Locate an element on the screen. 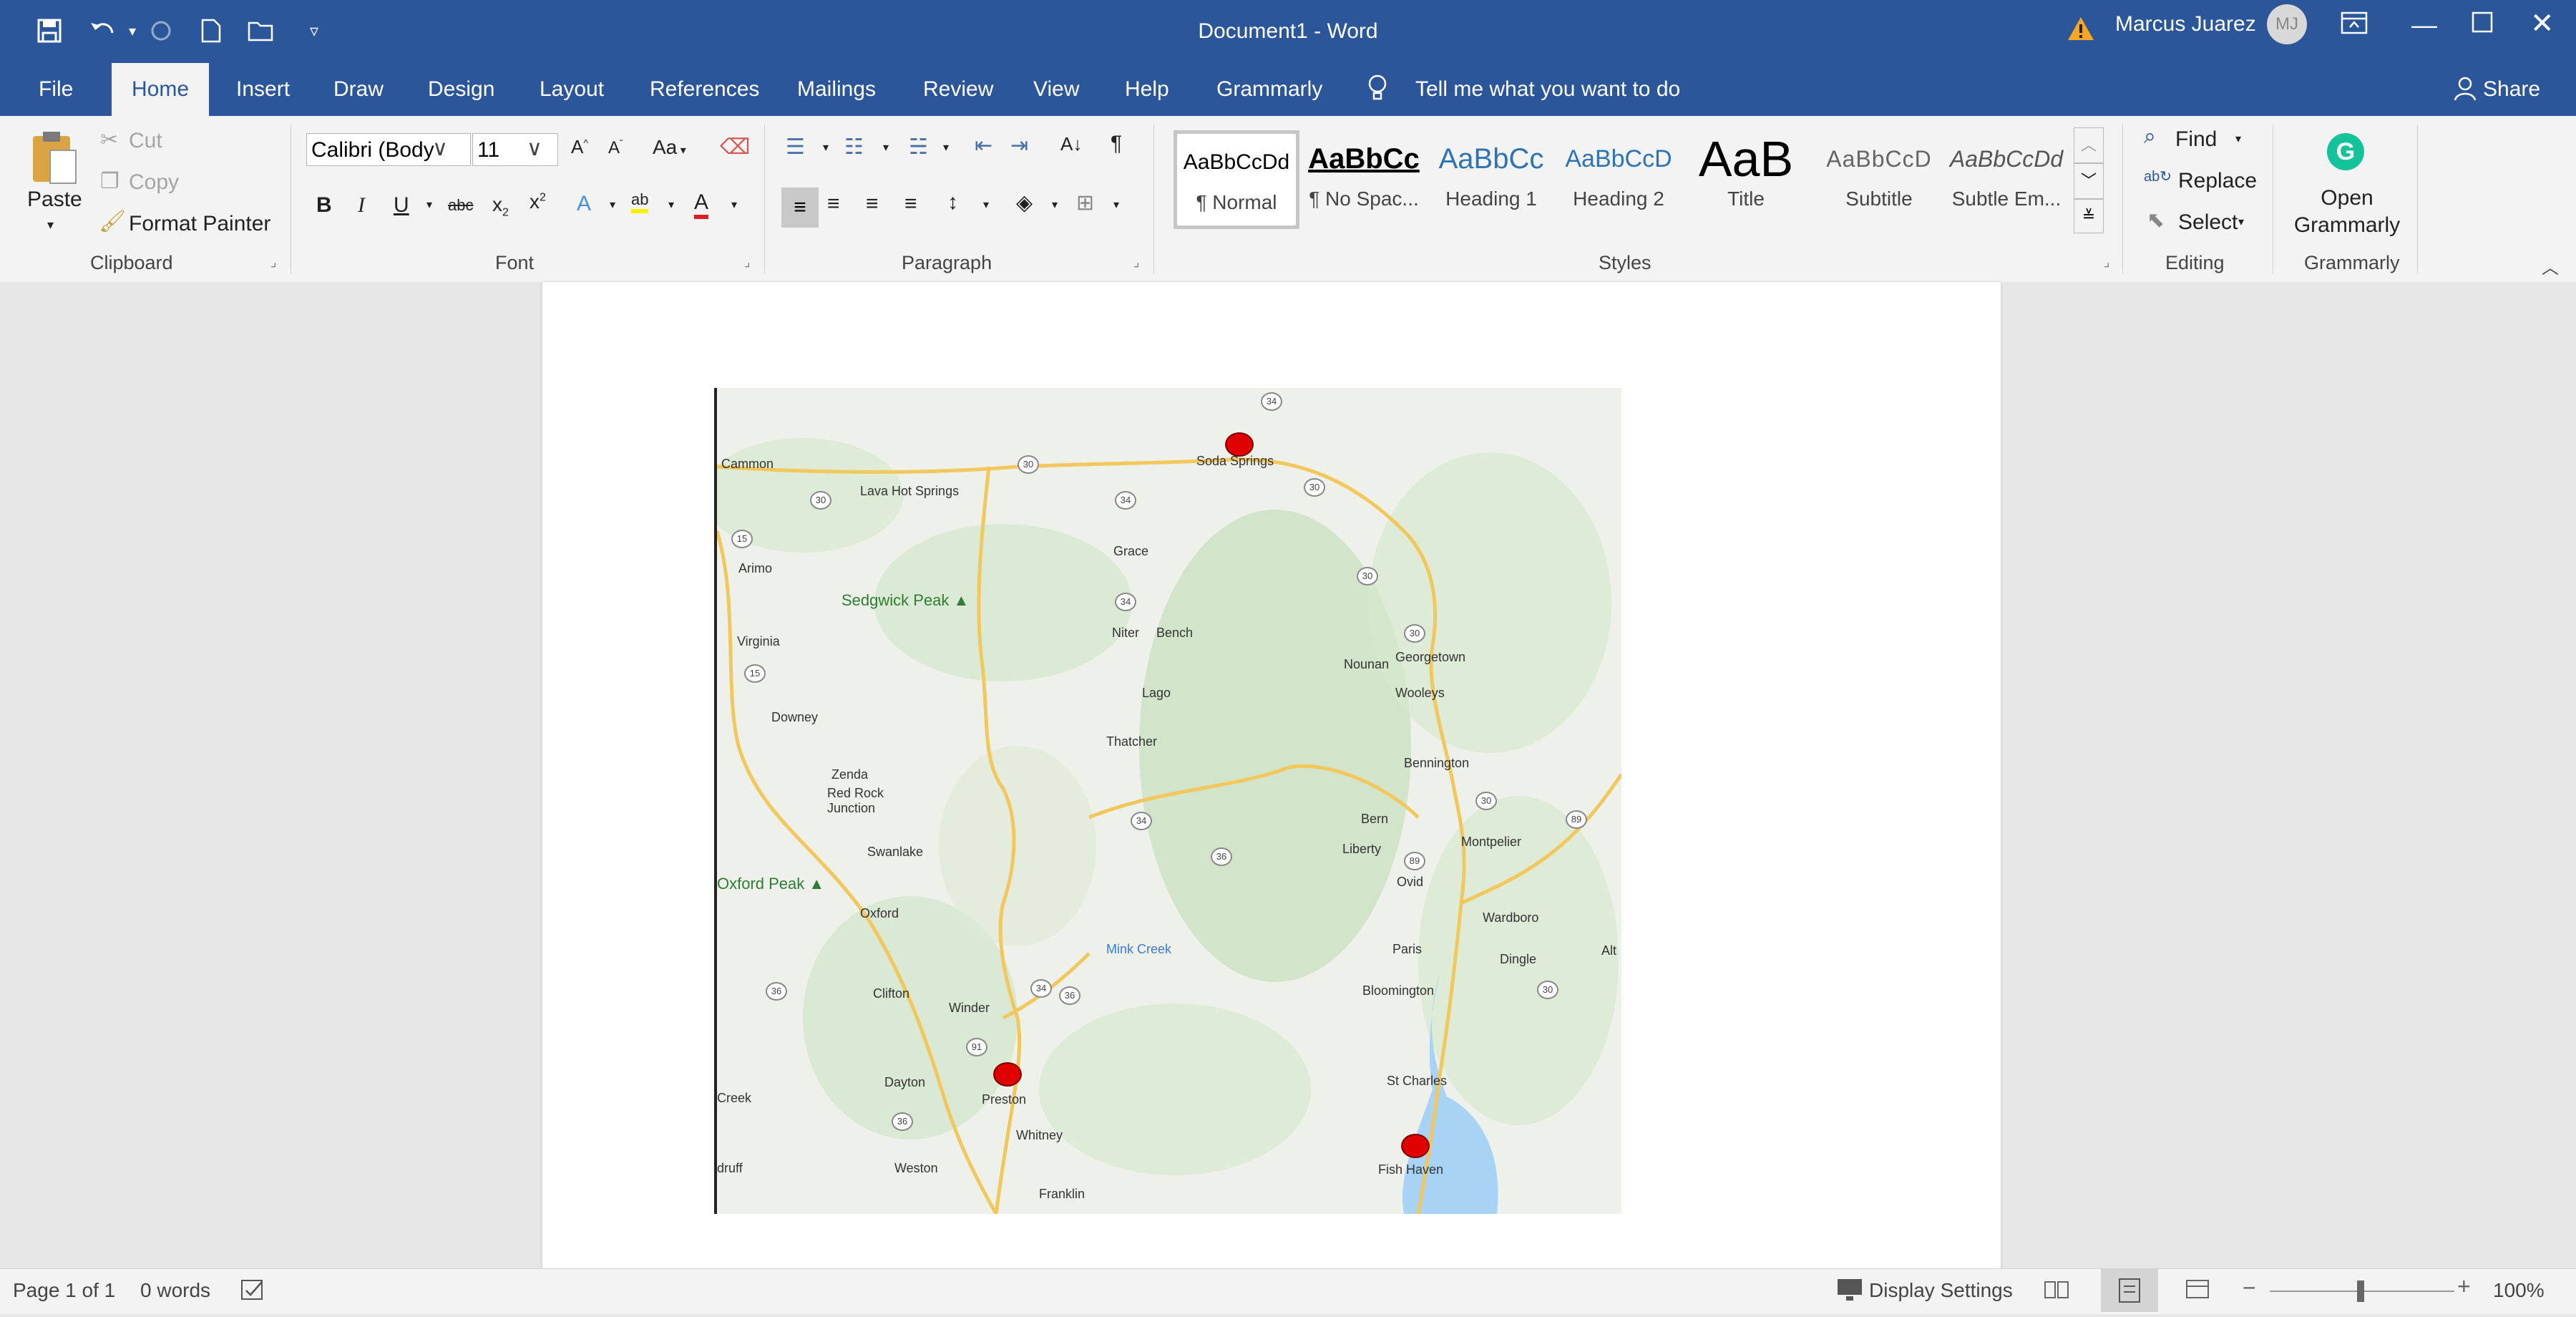 The width and height of the screenshot is (2576, 1317). decrease-indent-icon: ⇤ is located at coordinates (983, 145).